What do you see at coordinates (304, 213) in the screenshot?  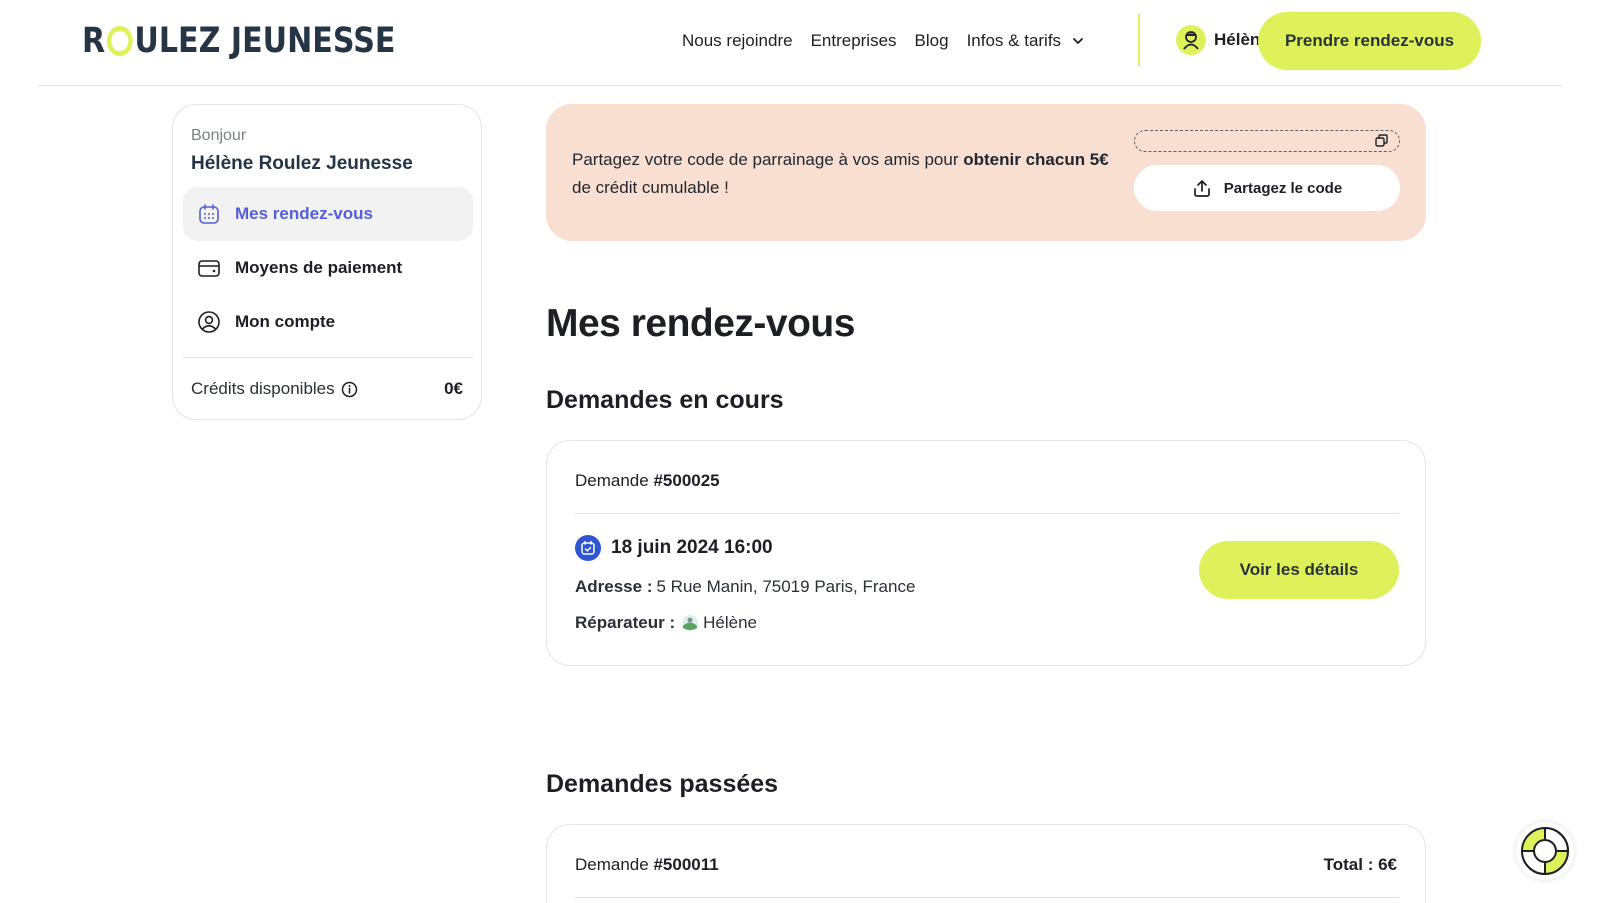 I see `sidebar-item-label: Mes rendez-vous` at bounding box center [304, 213].